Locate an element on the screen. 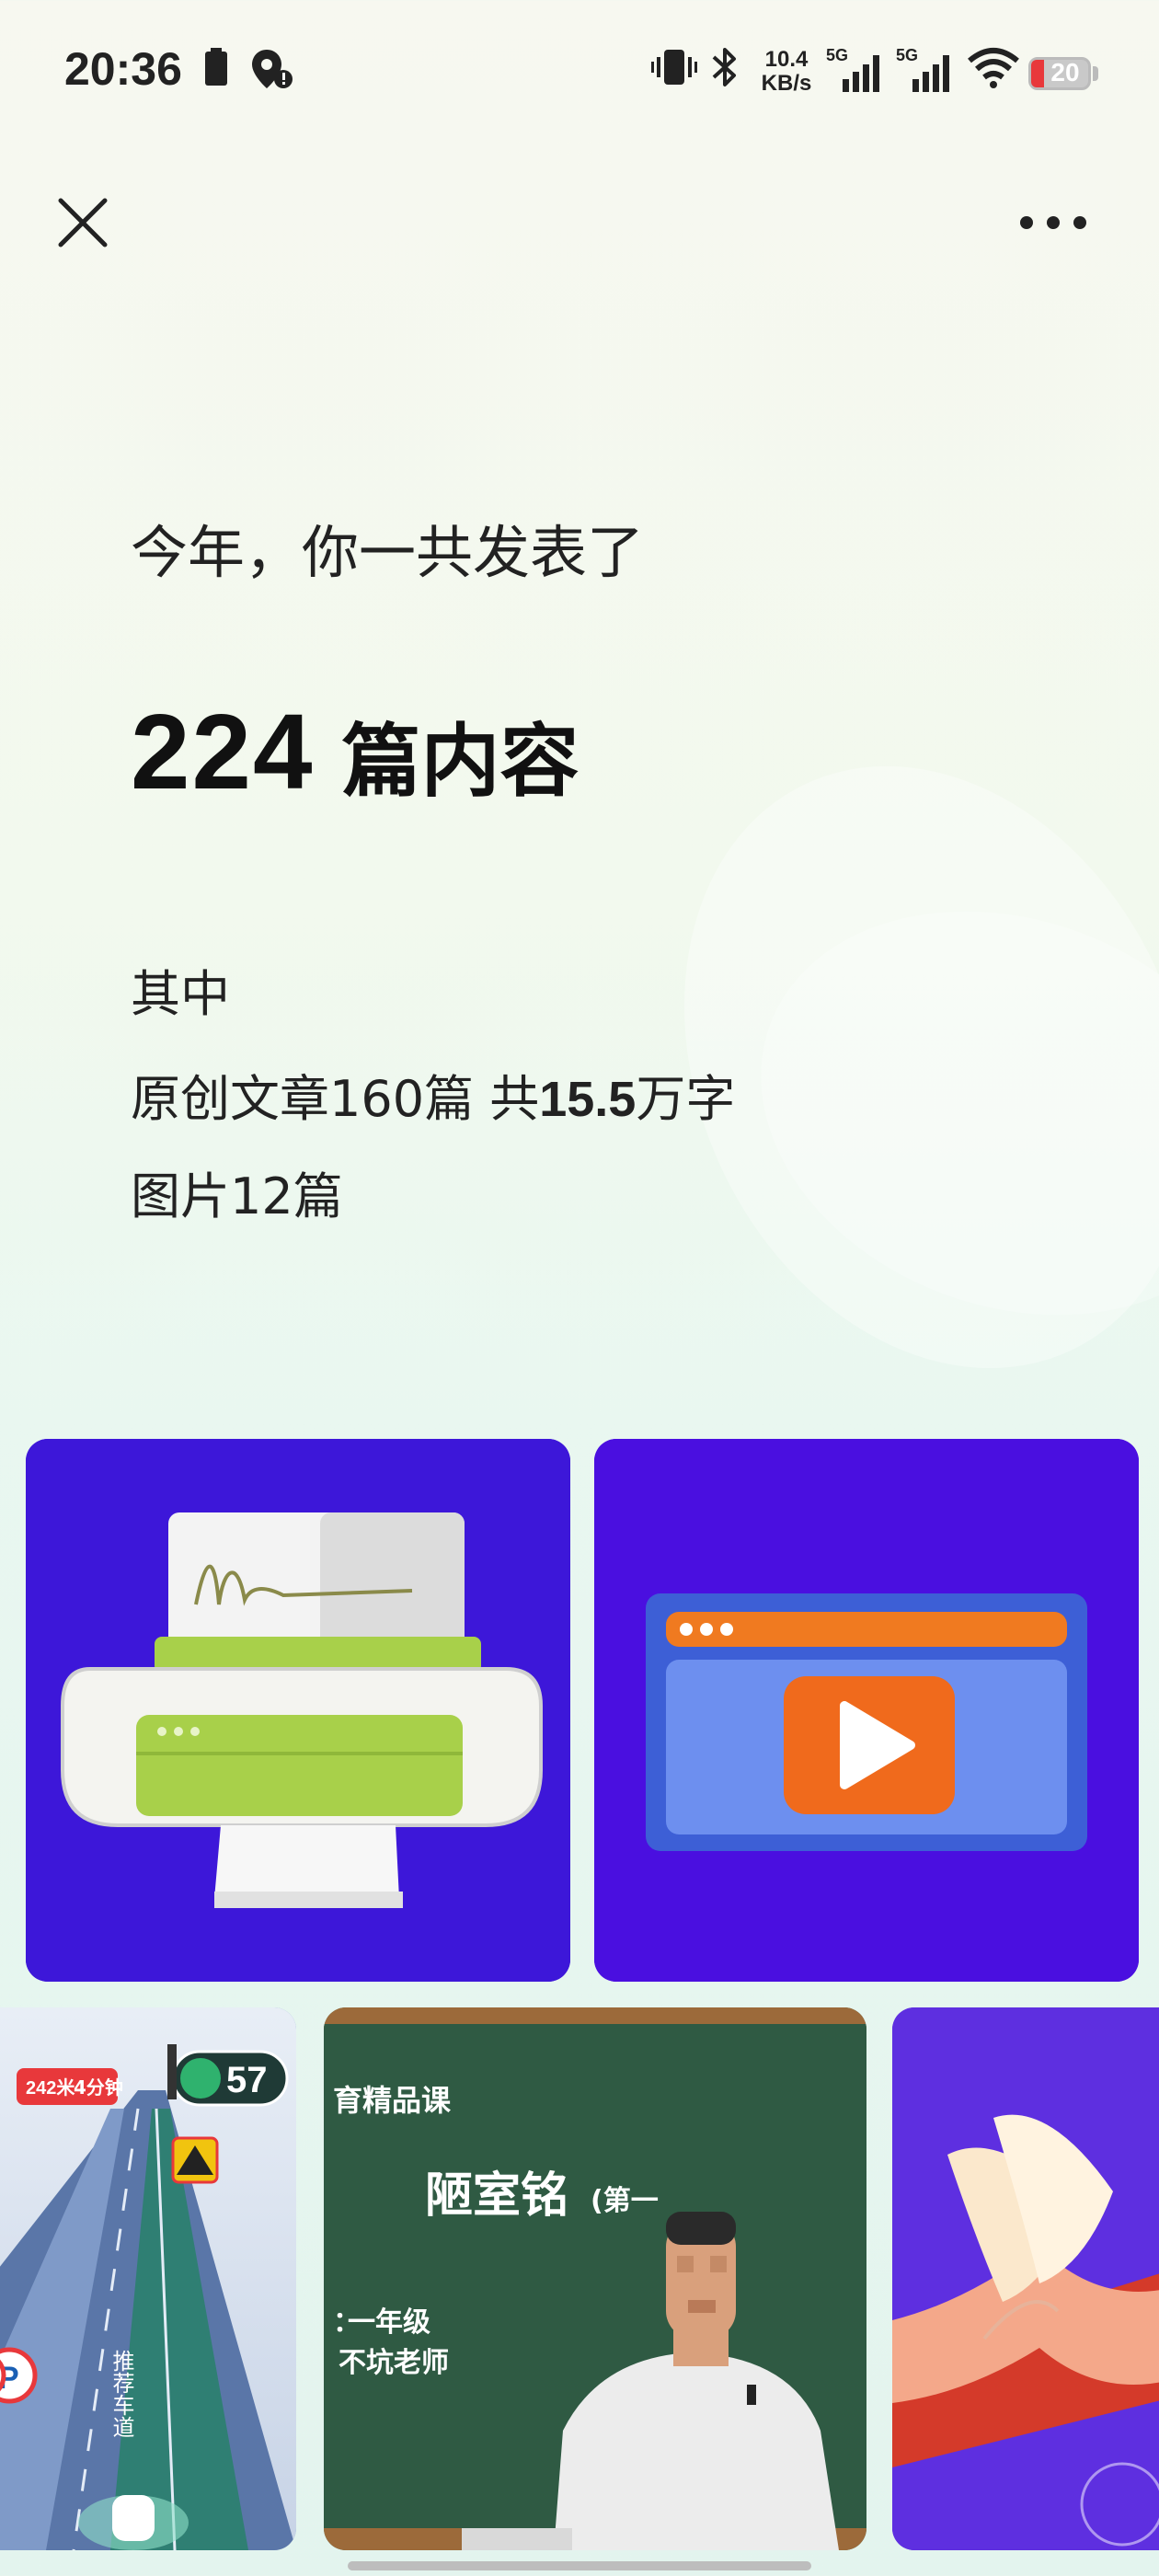  lesson-subtitle: (第一 is located at coordinates (625, 2201).